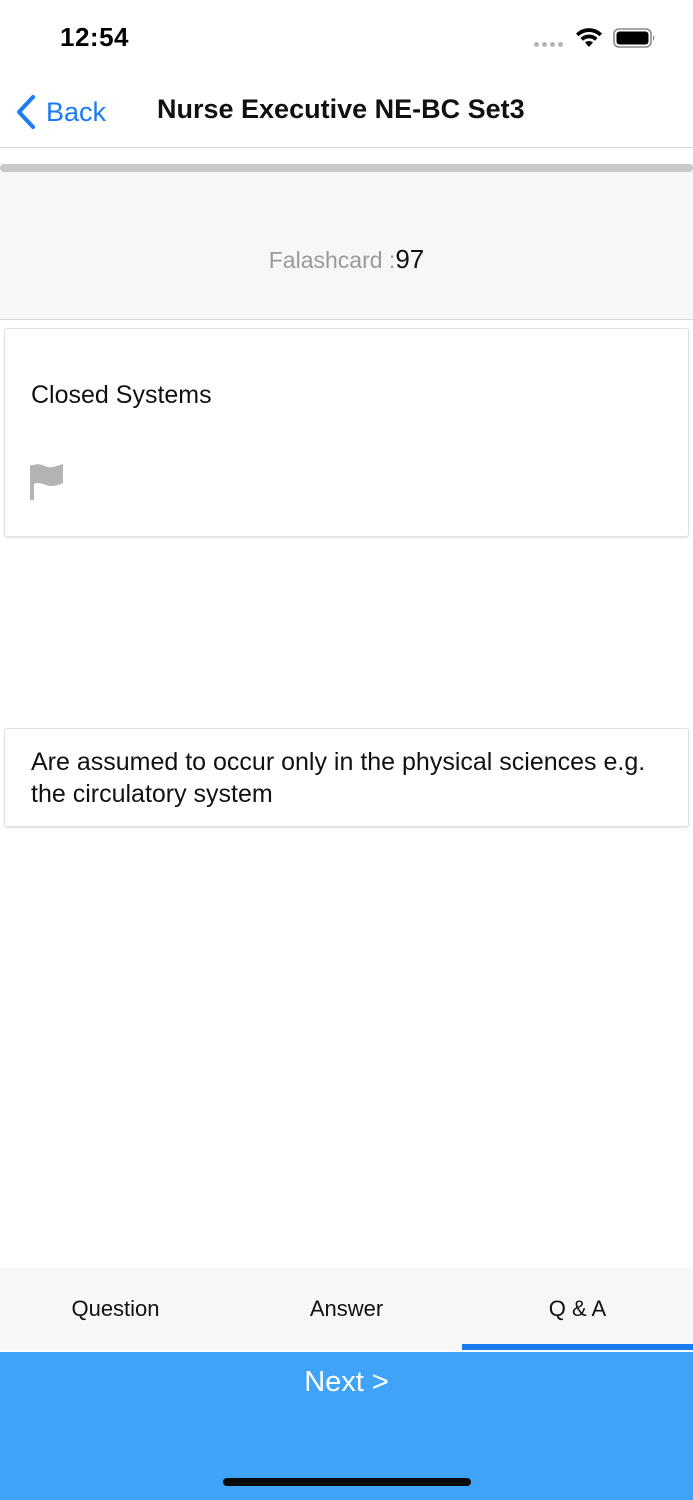 The height and width of the screenshot is (1500, 693). What do you see at coordinates (115, 1309) in the screenshot?
I see `tab-question: Question` at bounding box center [115, 1309].